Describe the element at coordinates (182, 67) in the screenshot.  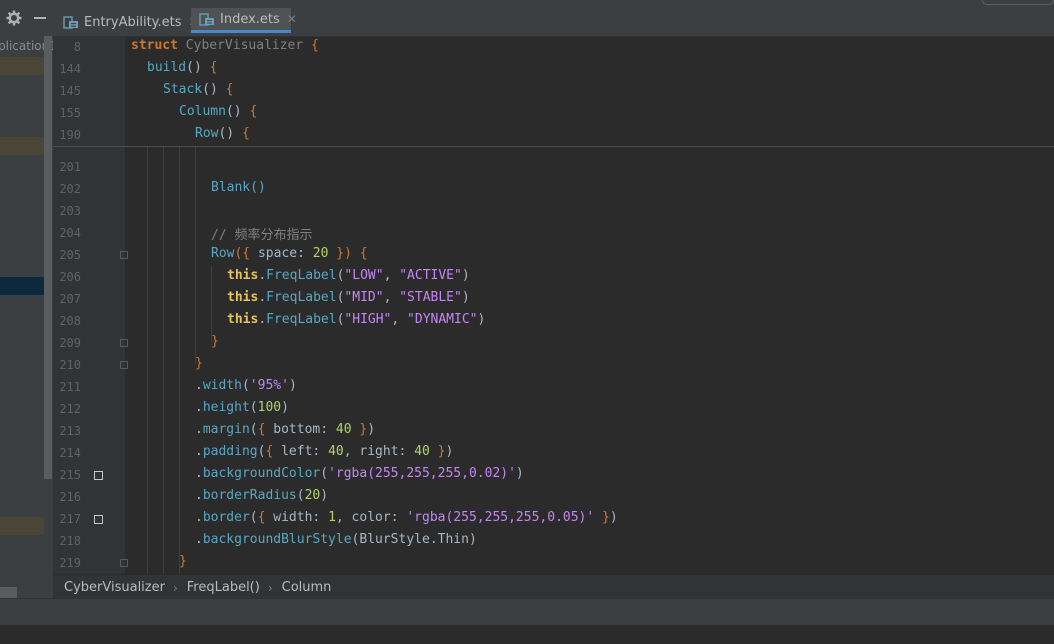
I see `sticky-line: build() {` at that location.